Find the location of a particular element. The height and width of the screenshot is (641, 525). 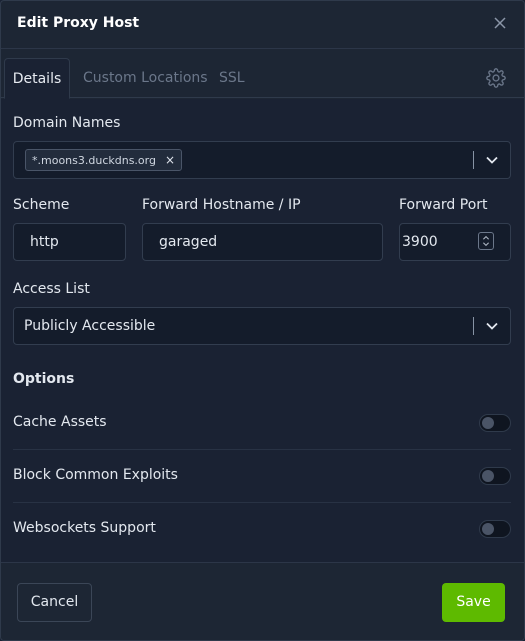

forward-host-label: Forward Hostname / IP is located at coordinates (221, 205).